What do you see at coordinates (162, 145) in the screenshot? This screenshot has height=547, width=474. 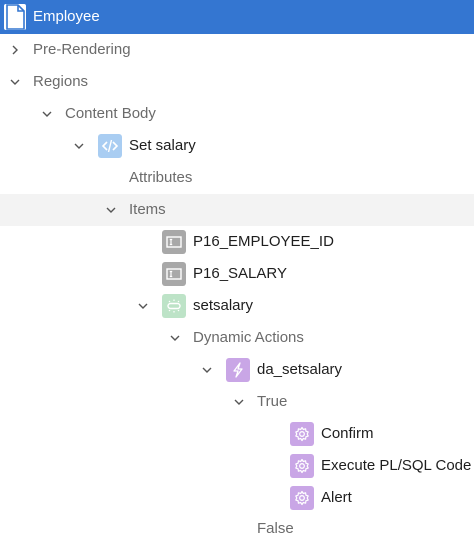 I see `set-salary-label: Set salary` at bounding box center [162, 145].